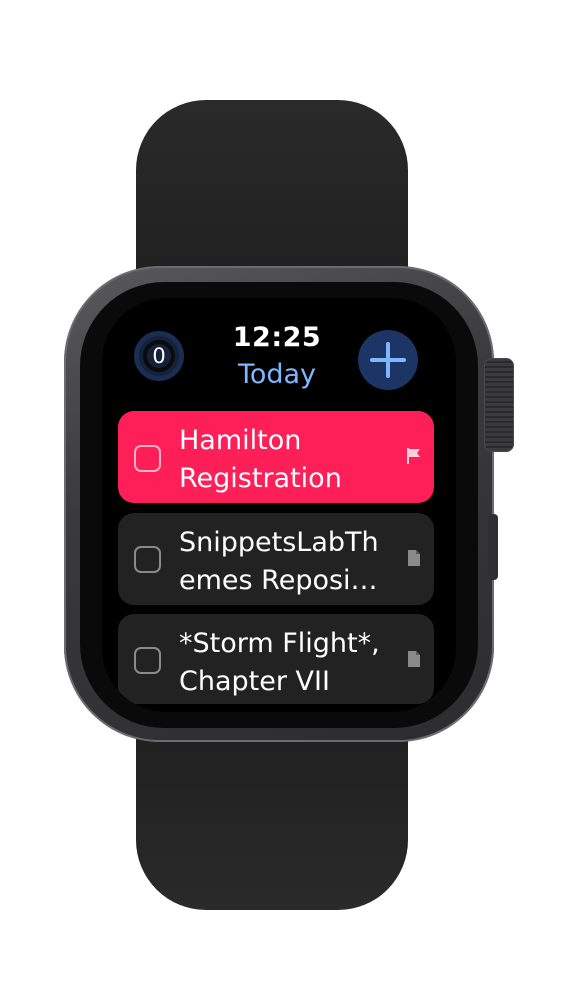 The width and height of the screenshot is (570, 1000). I want to click on add-task-button, so click(388, 360).